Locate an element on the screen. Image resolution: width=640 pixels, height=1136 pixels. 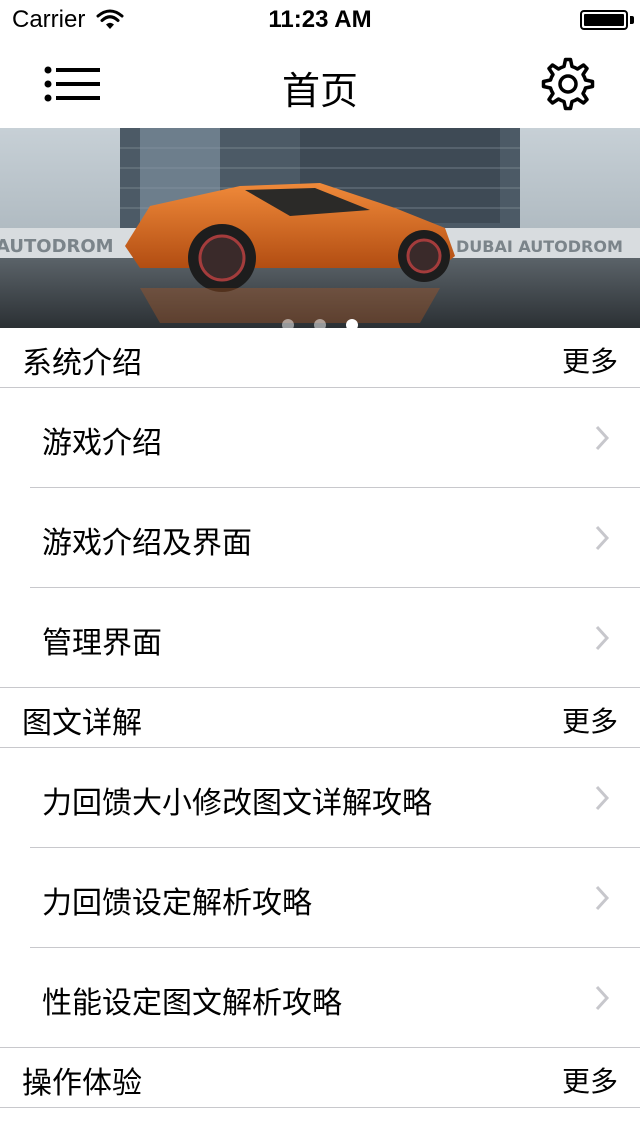
list-item: 游戏介绍 is located at coordinates (320, 438).